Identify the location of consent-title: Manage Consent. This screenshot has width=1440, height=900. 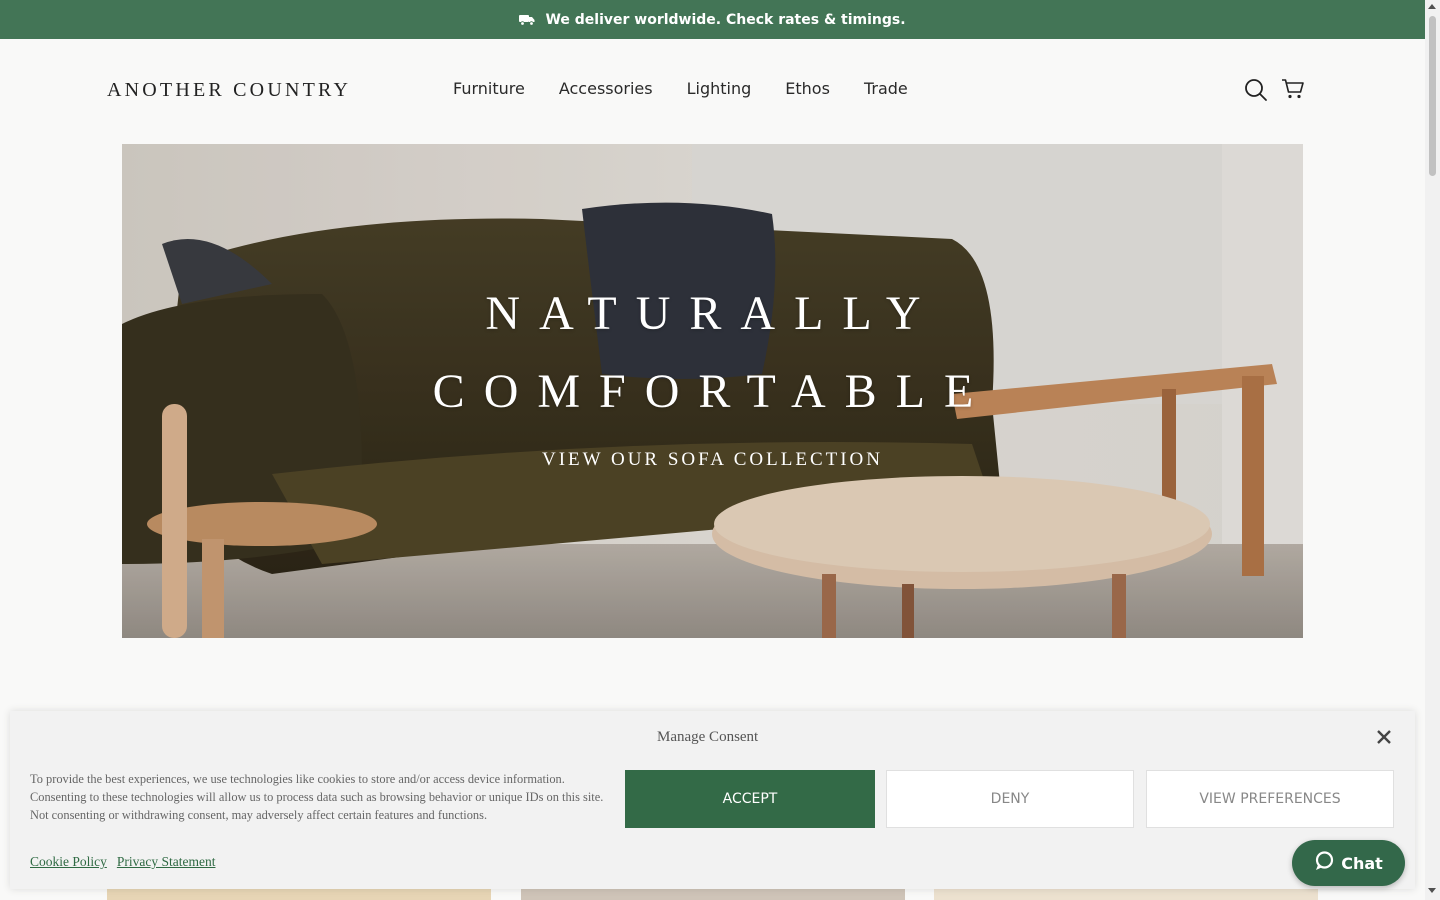
(708, 737).